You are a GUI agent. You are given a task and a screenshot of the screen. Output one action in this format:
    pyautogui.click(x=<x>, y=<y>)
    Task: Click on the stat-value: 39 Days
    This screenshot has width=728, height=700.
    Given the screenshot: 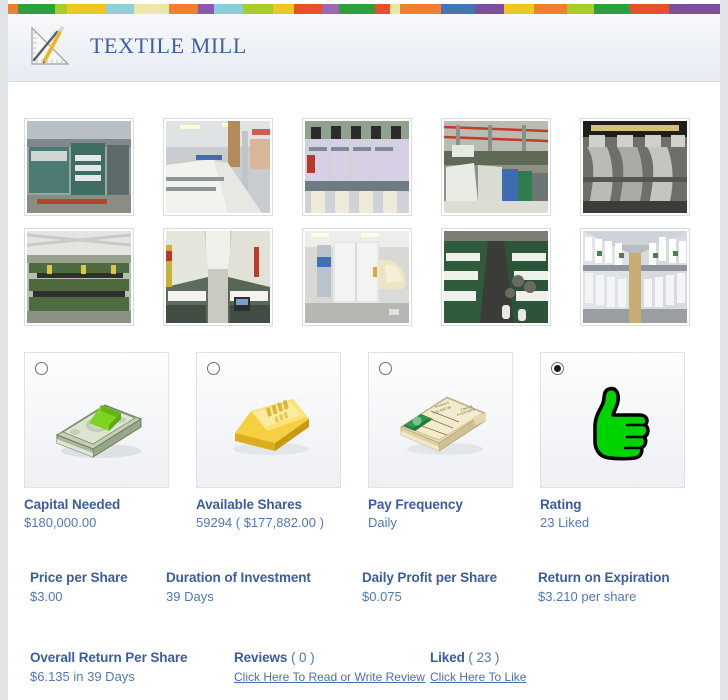 What is the action you would take?
    pyautogui.click(x=190, y=596)
    